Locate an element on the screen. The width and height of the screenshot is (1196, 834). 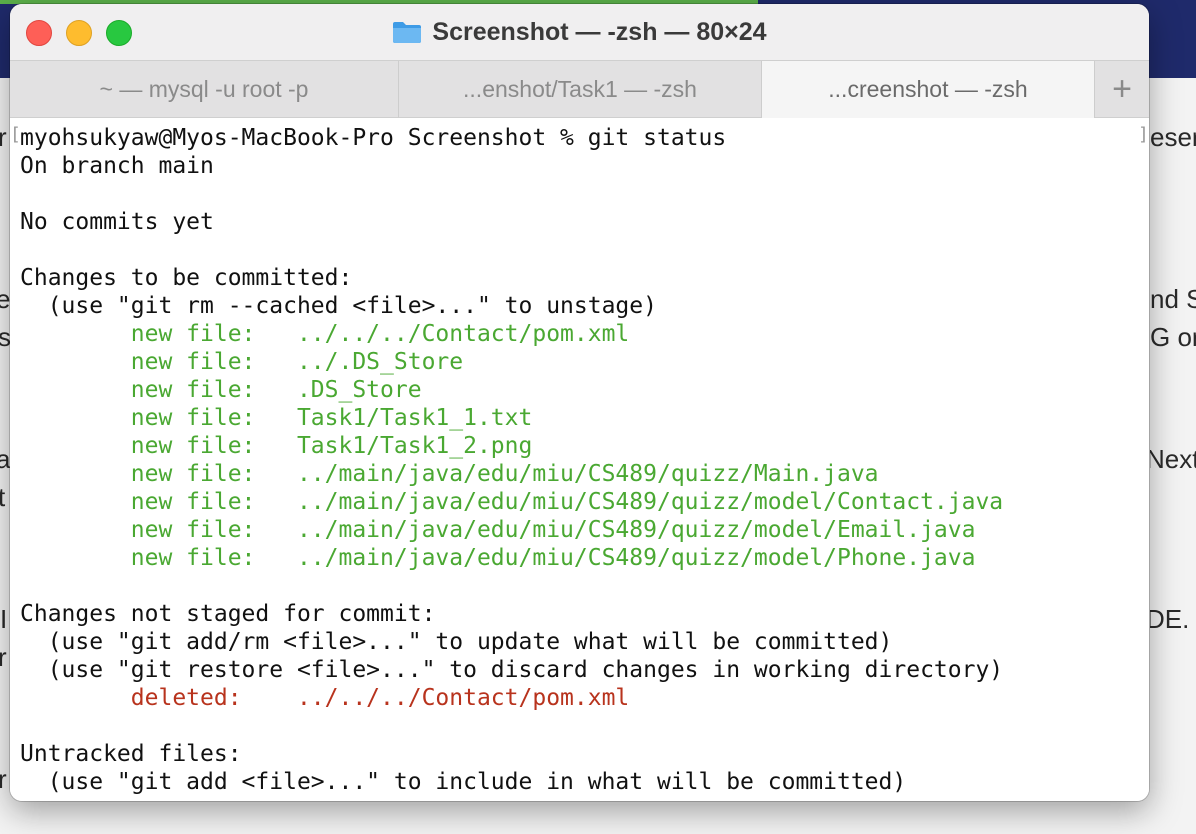
terminal-line: deleted: ../../../Contact/pom.xml is located at coordinates (325, 698).